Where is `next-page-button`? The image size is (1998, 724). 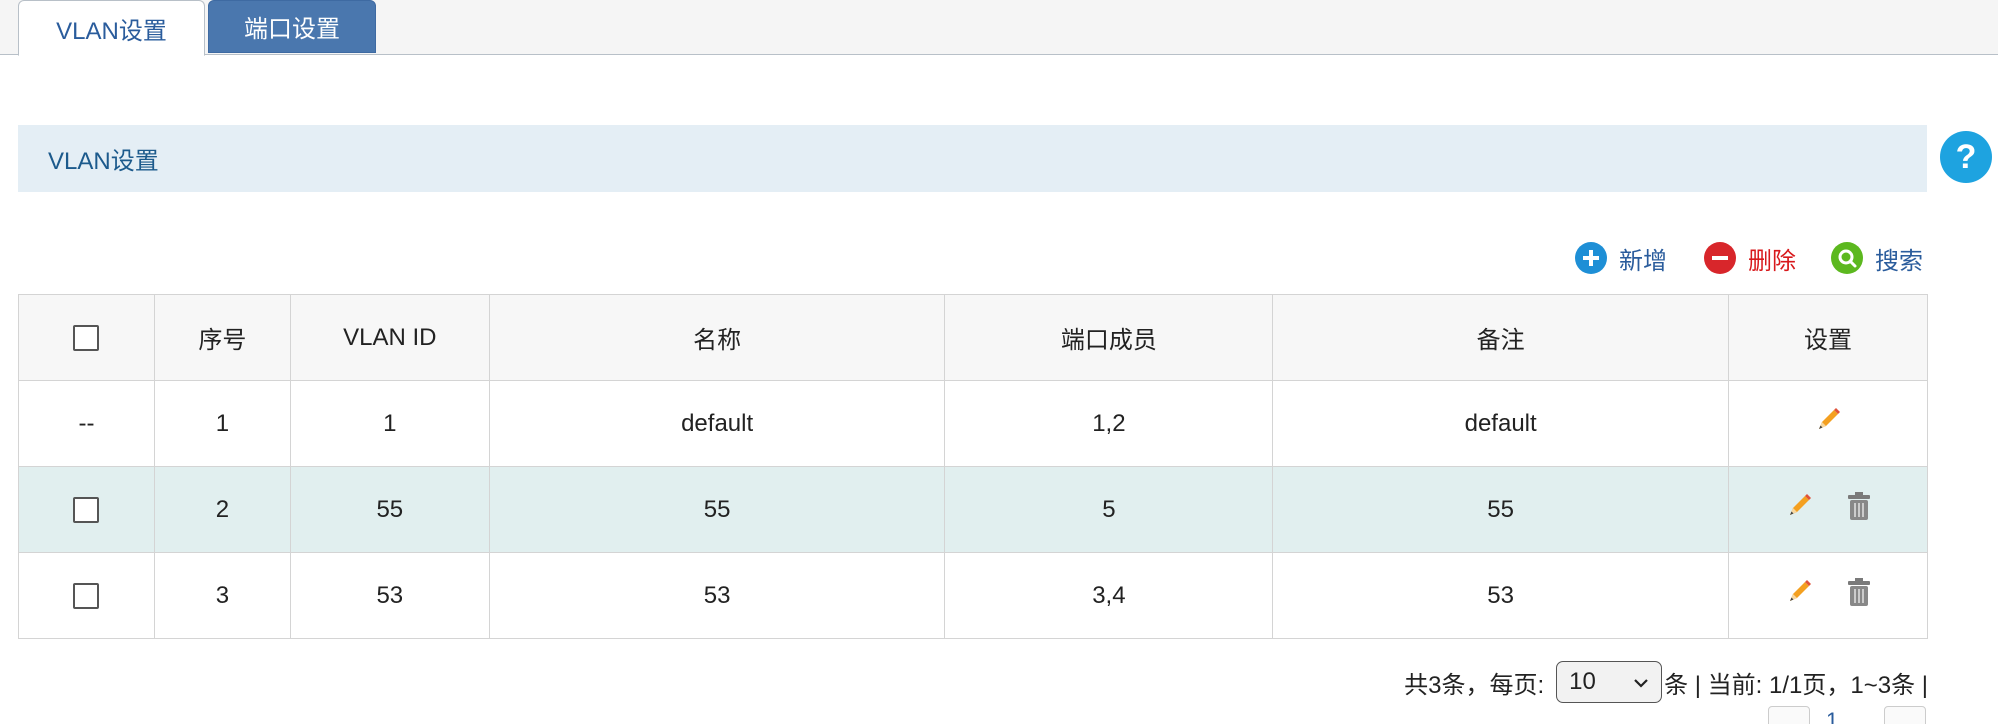
next-page-button is located at coordinates (1905, 715).